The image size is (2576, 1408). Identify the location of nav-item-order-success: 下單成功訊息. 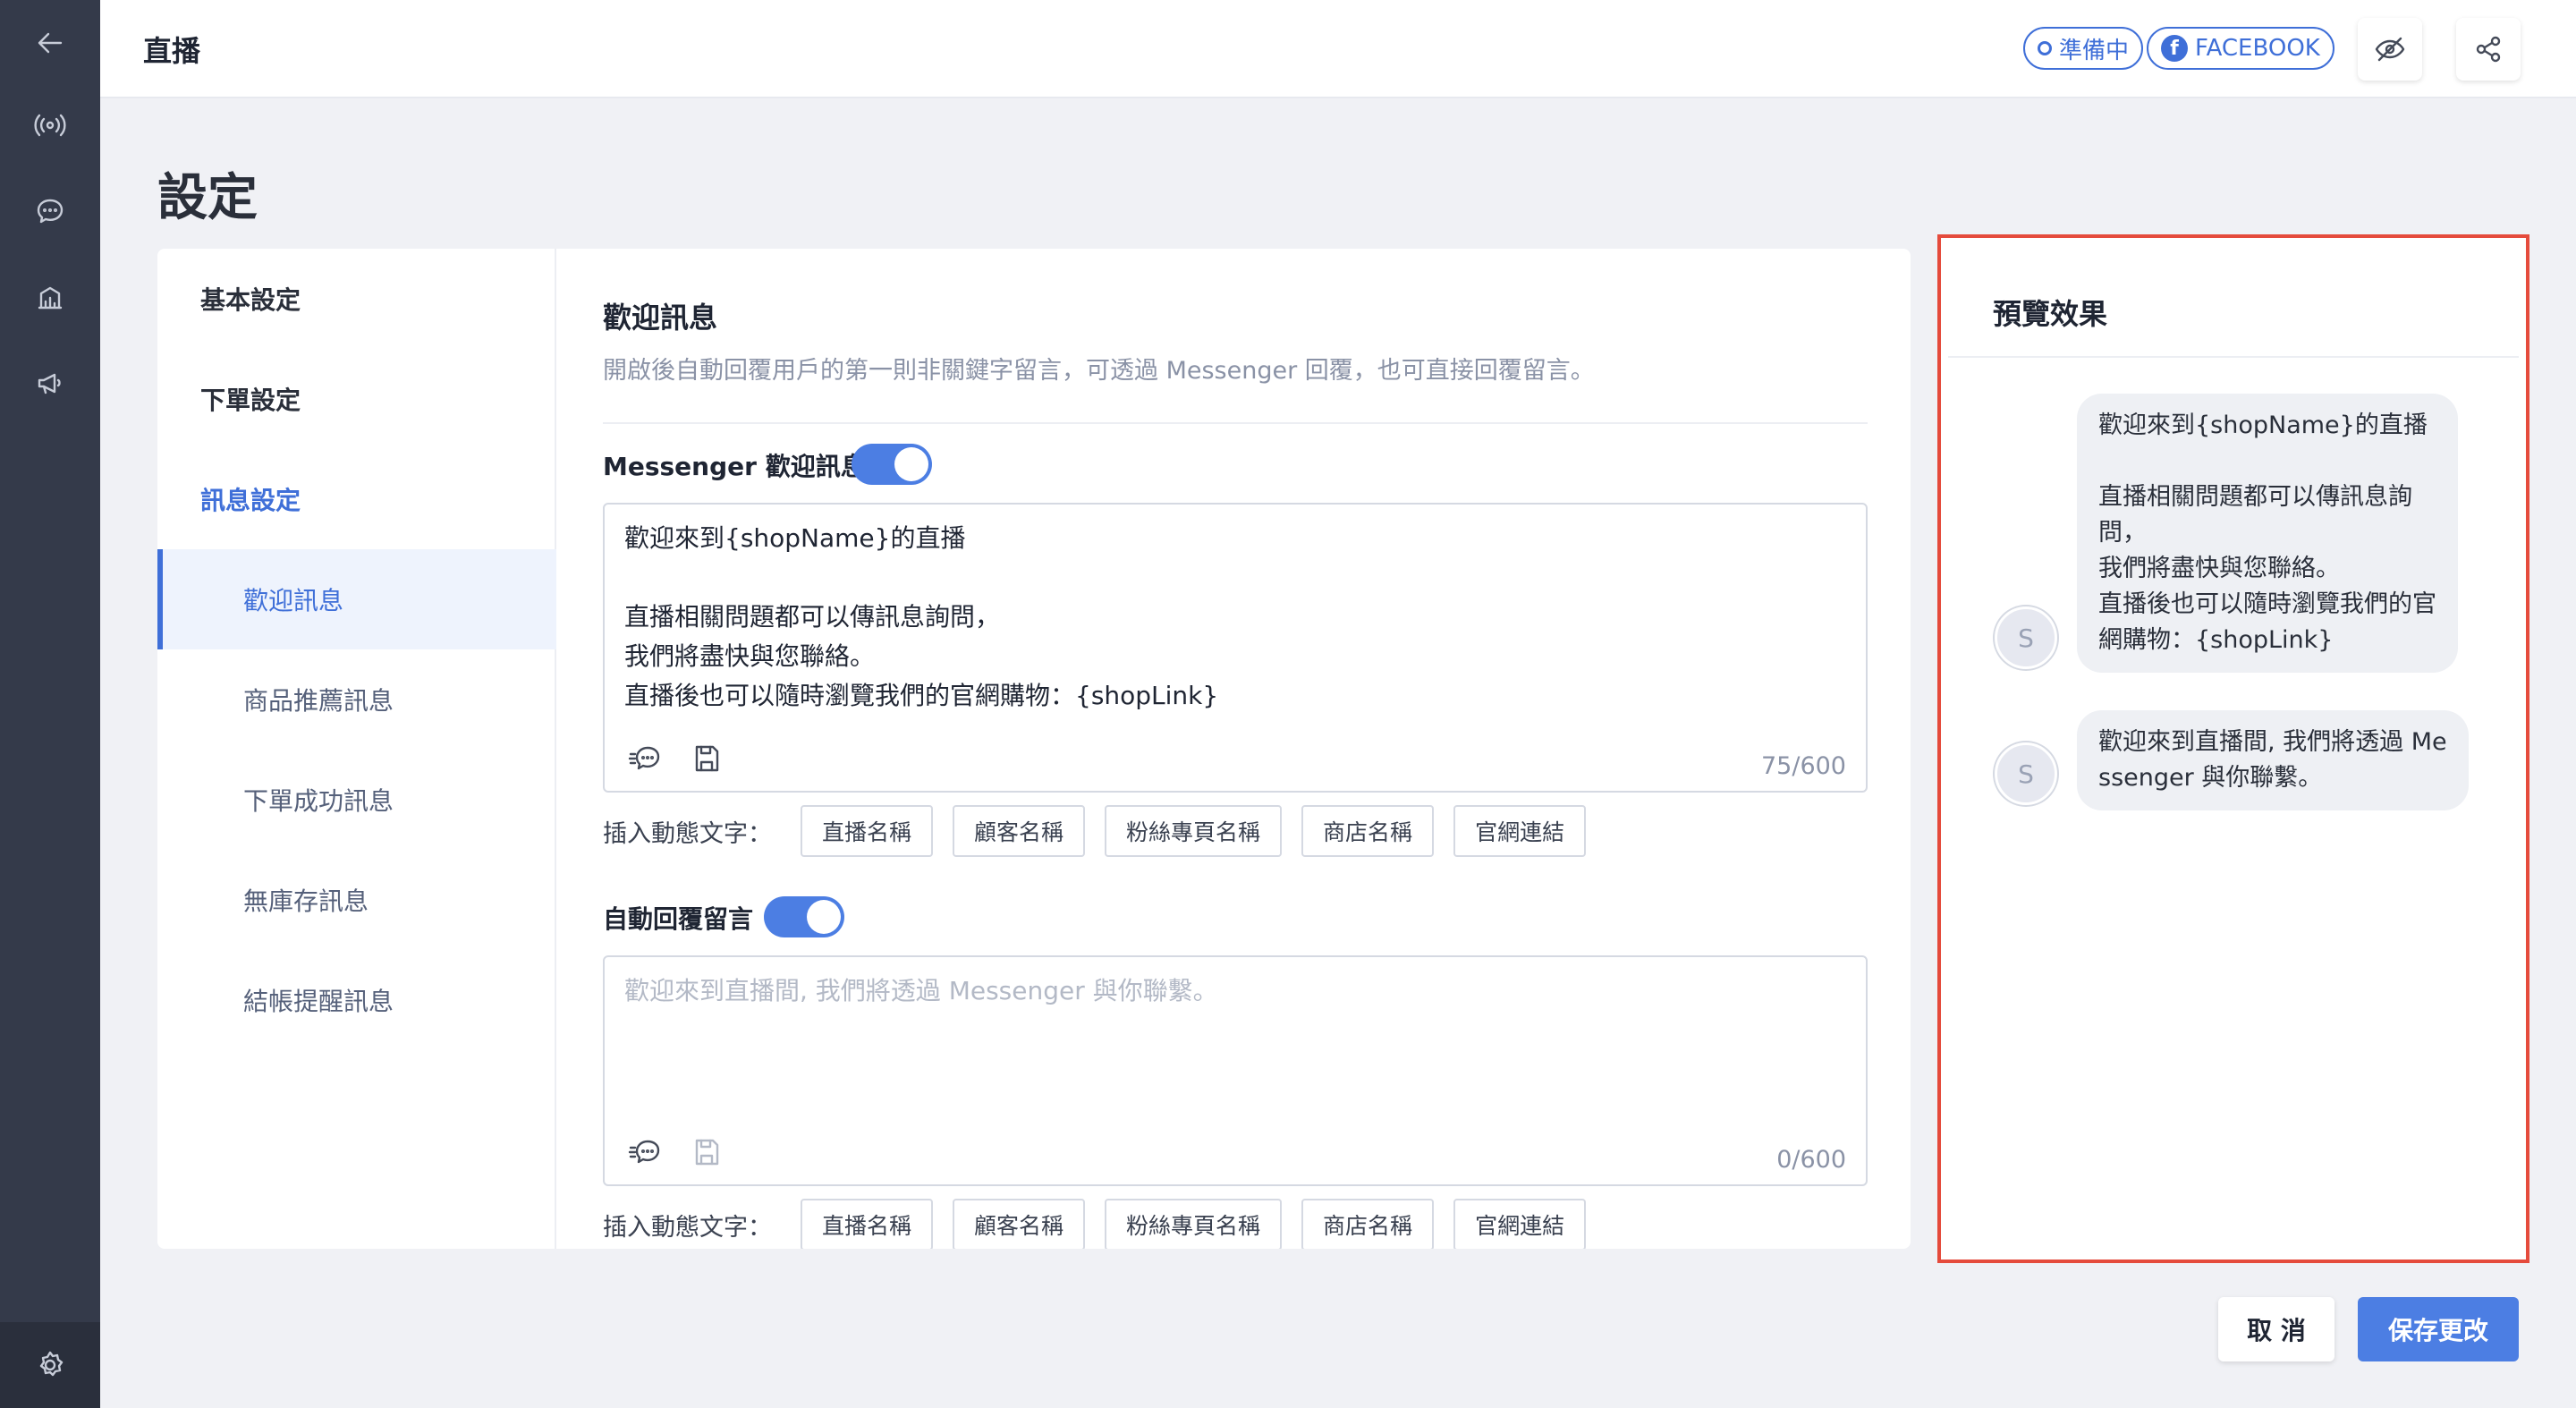
(356, 800).